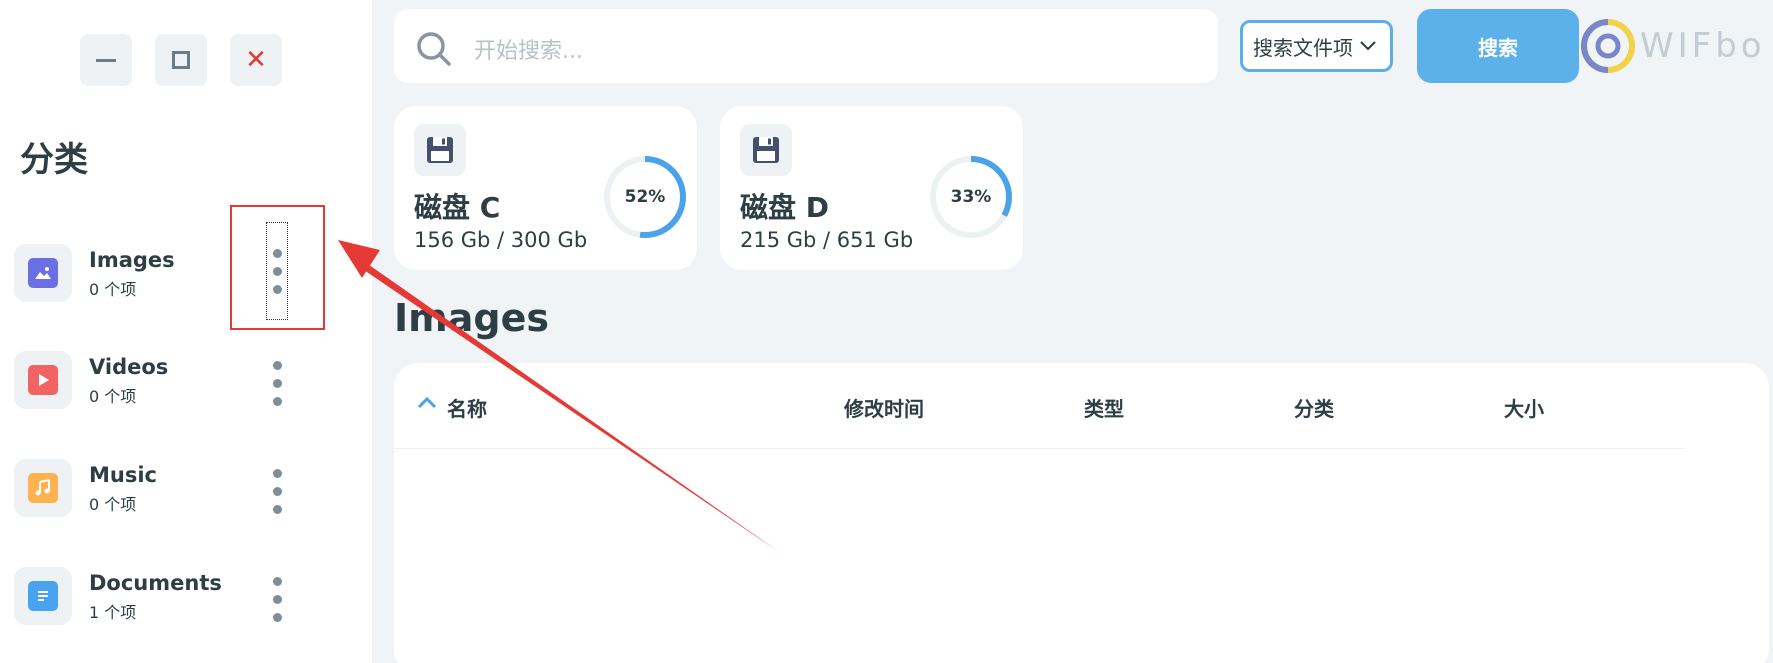 This screenshot has height=663, width=1773. Describe the element at coordinates (1039, 448) in the screenshot. I see `header-divider` at that location.